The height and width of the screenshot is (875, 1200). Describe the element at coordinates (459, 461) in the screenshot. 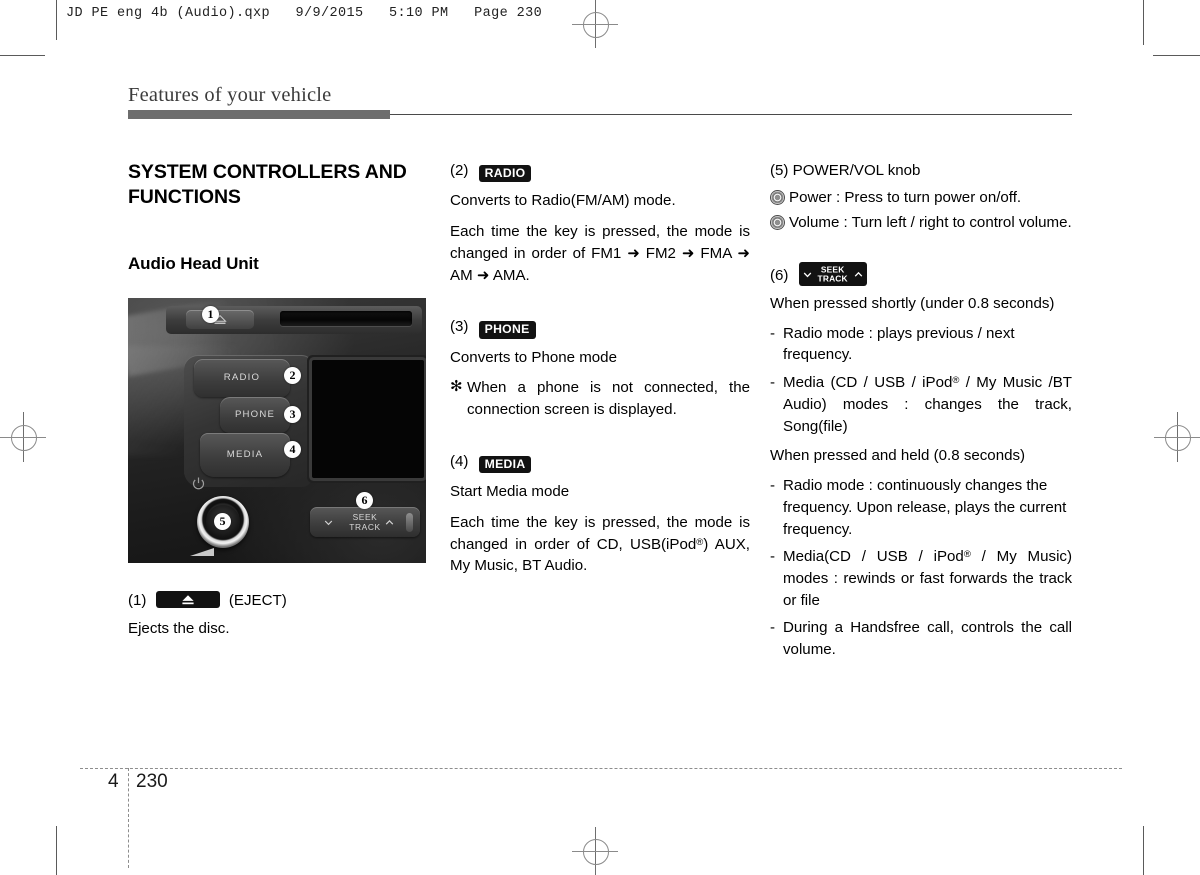

I see `item-4-number: (4)` at that location.